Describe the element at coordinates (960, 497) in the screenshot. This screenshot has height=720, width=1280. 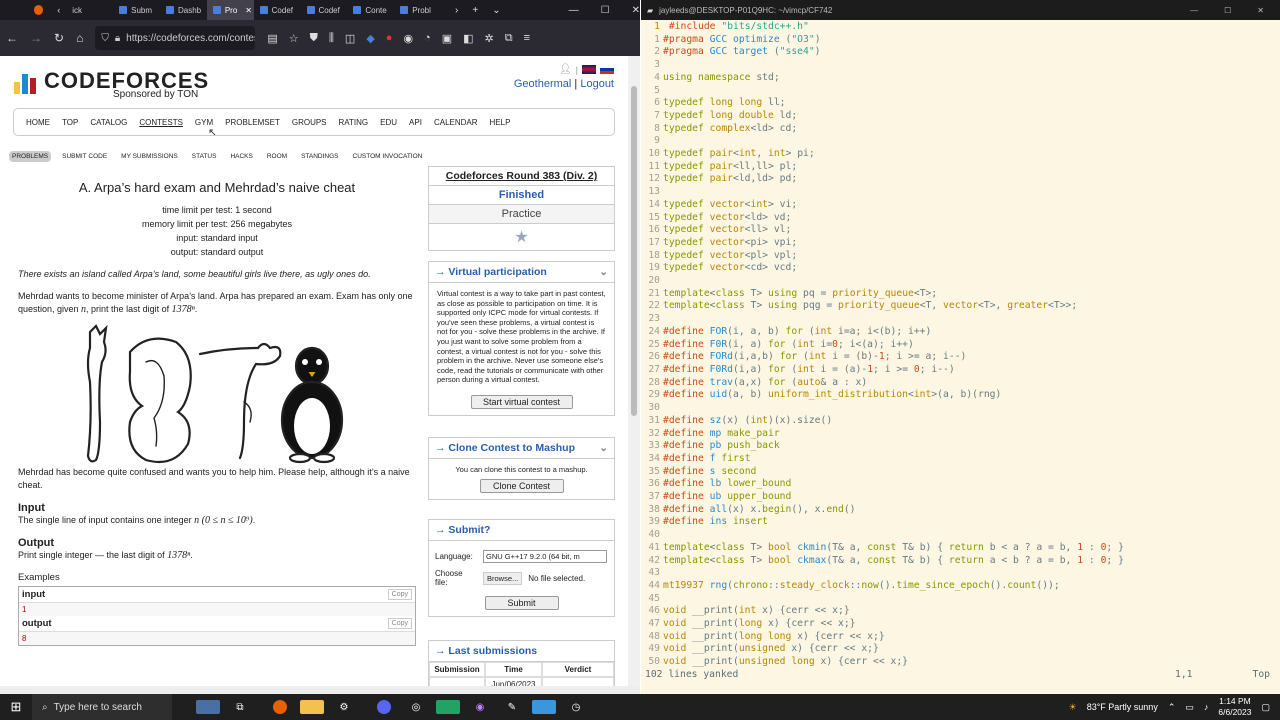
I see `code-line: 37 #define ub upper_bound` at that location.